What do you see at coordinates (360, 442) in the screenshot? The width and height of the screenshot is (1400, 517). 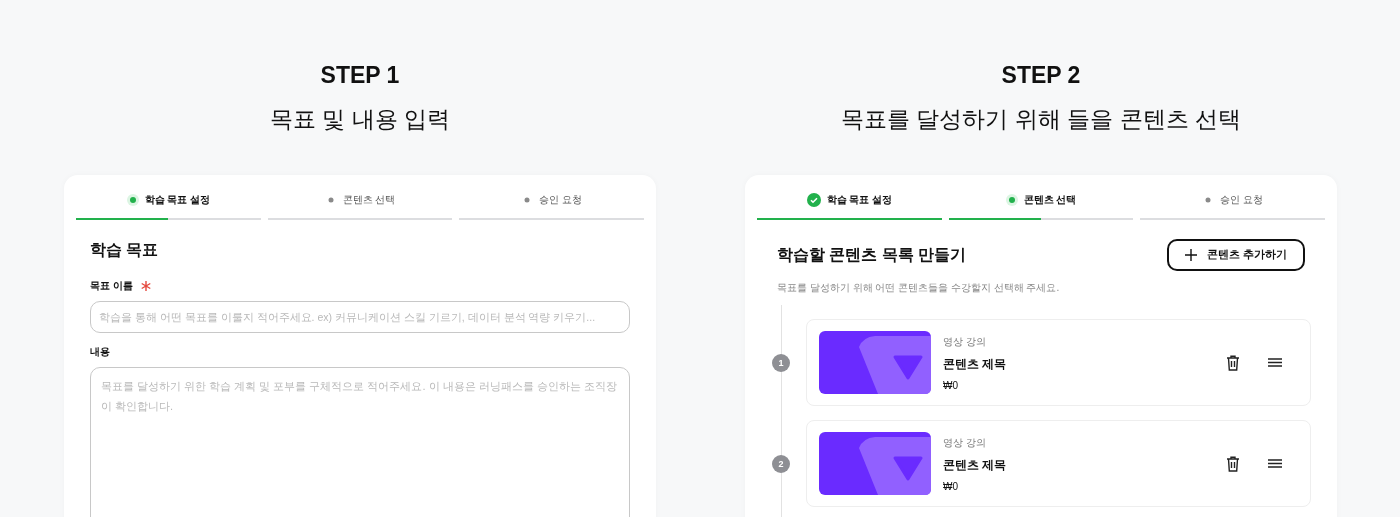 I see `text-area: 목표를 달성하기 위한 학습 계획 및 포부를 구체적으로 적어주세요. 이 내용은 러닝패스를 승인하는 조직장이 확인합니다.` at bounding box center [360, 442].